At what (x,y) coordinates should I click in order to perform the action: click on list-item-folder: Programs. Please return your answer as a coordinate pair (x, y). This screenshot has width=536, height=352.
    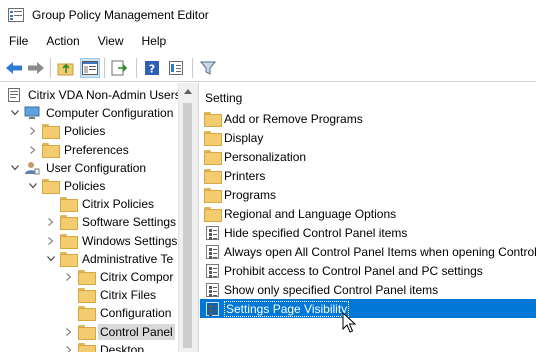
    Looking at the image, I should click on (368, 194).